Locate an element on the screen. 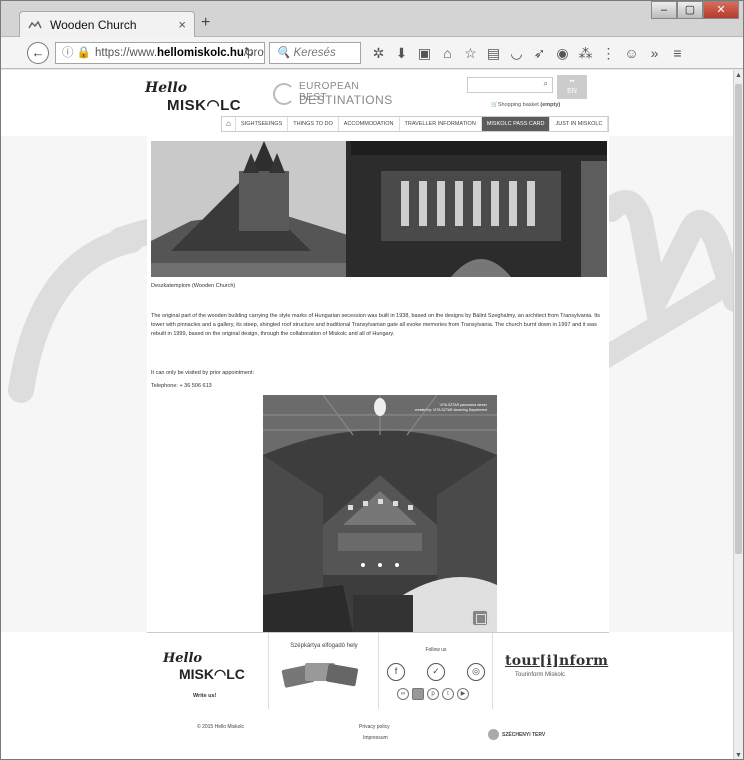  overflow-icon: » is located at coordinates (654, 53).